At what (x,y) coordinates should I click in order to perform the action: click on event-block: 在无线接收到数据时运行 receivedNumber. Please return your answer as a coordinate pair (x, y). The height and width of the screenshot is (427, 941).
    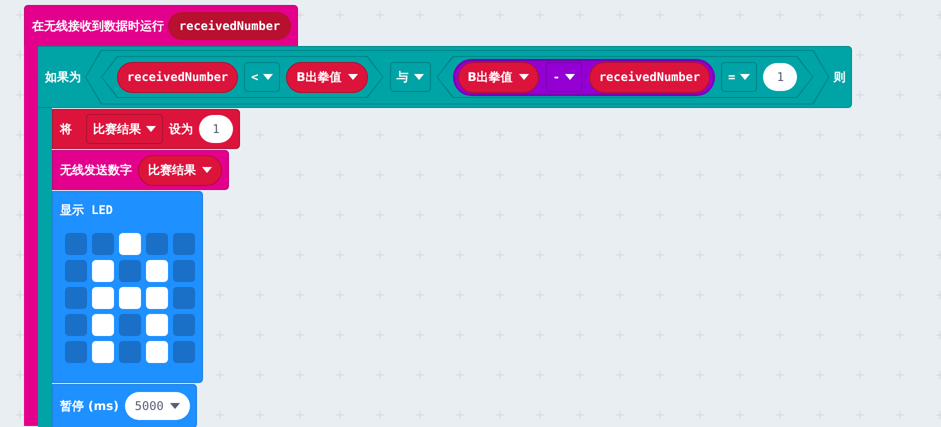
    Looking at the image, I should click on (161, 25).